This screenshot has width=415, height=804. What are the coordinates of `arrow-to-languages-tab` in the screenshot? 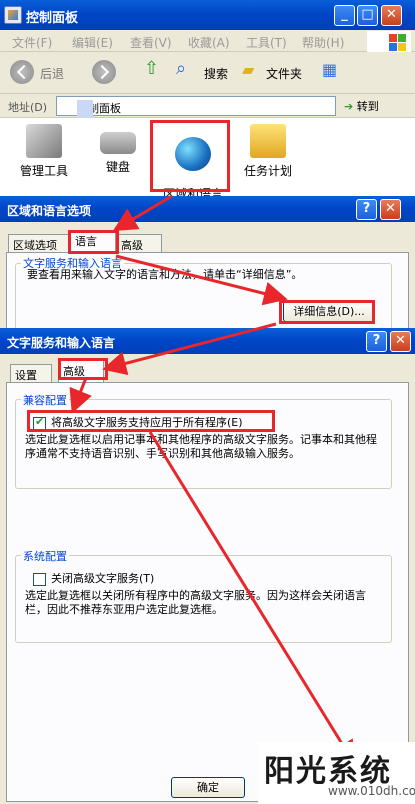 It's located at (142, 213).